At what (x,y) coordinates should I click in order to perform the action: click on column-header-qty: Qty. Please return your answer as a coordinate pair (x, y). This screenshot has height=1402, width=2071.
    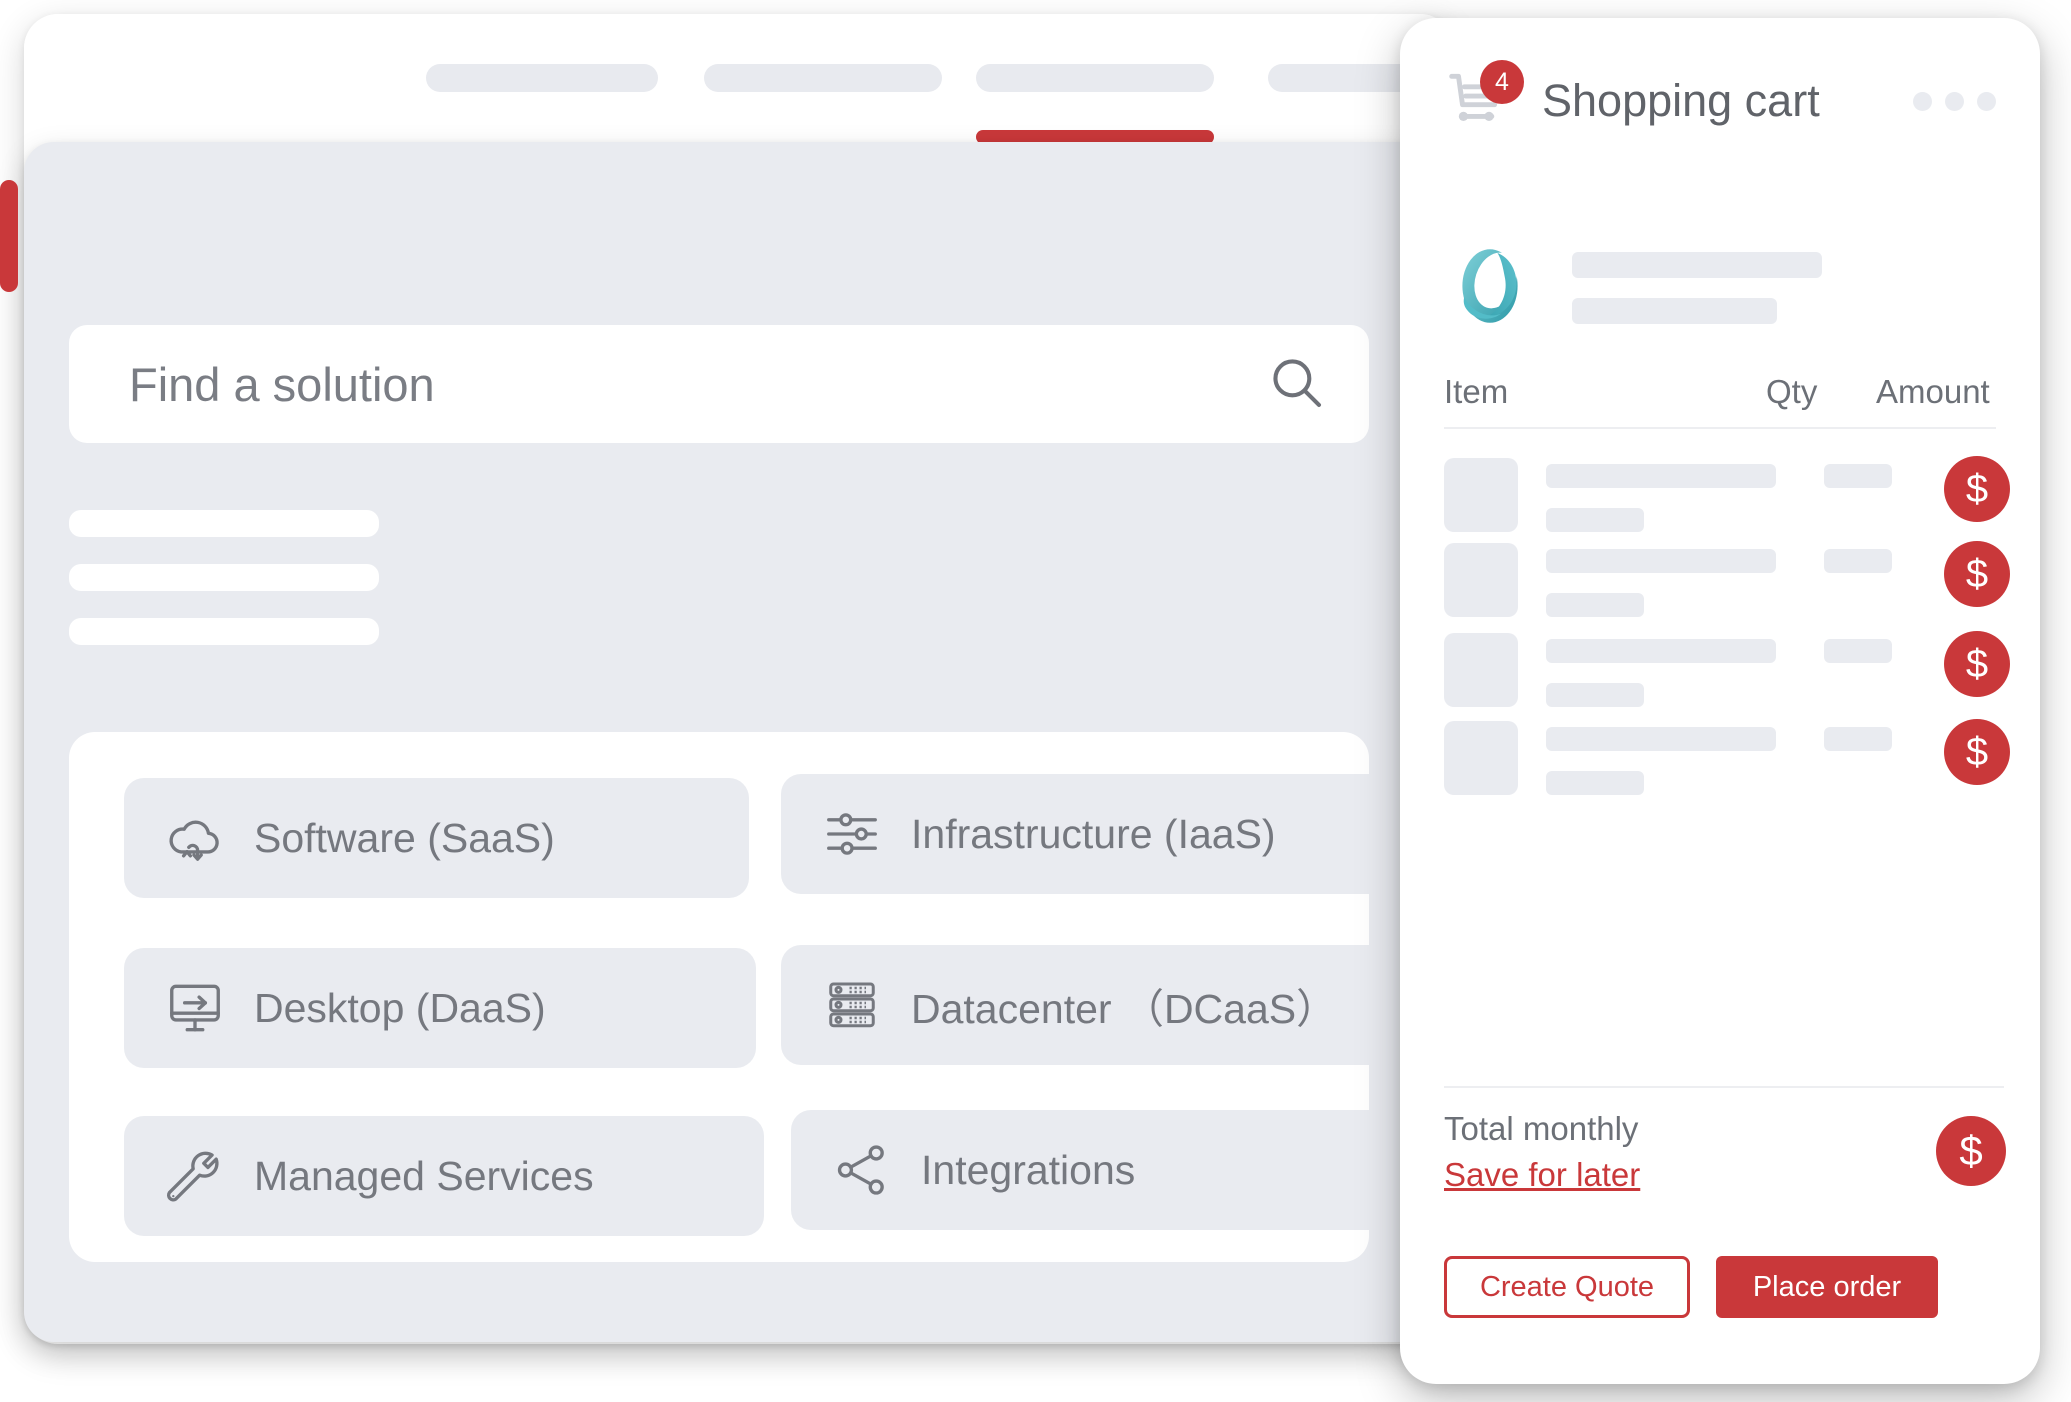
    Looking at the image, I should click on (1792, 391).